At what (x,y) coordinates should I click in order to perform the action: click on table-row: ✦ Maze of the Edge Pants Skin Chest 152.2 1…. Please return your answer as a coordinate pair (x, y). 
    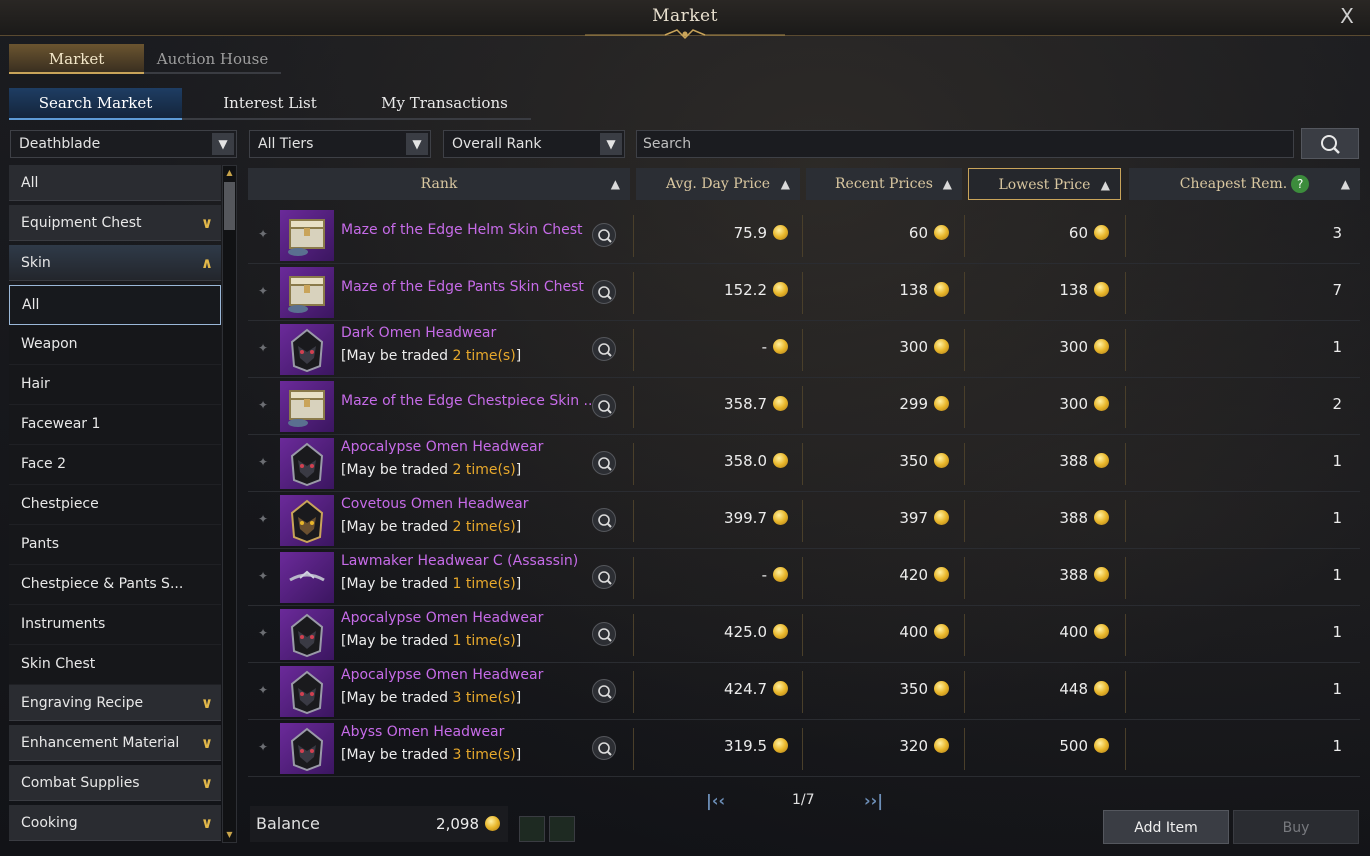
    Looking at the image, I should click on (804, 292).